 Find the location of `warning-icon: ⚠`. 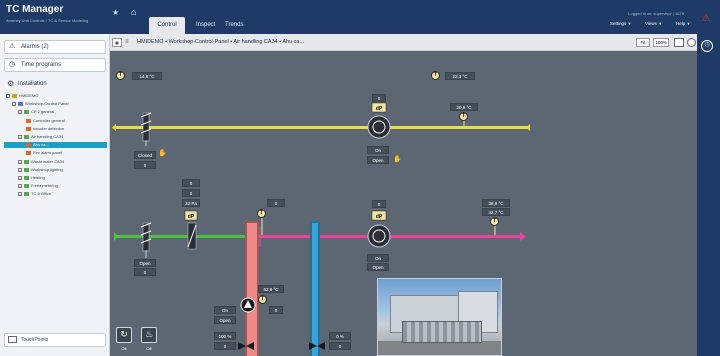

warning-icon: ⚠ is located at coordinates (12, 46).